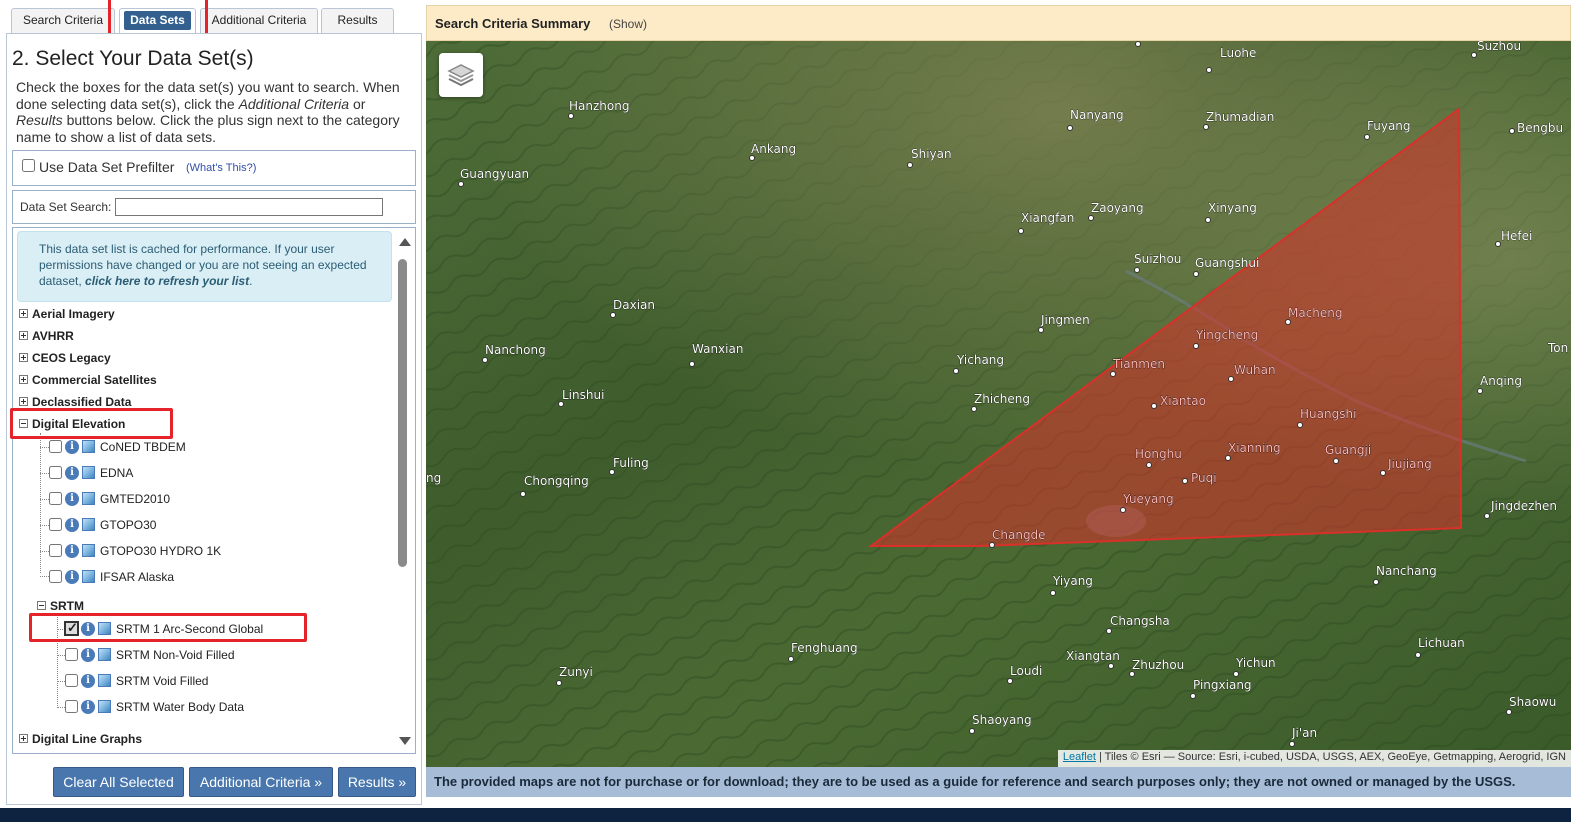 The width and height of the screenshot is (1571, 822). I want to click on city-label: Wanxian, so click(717, 349).